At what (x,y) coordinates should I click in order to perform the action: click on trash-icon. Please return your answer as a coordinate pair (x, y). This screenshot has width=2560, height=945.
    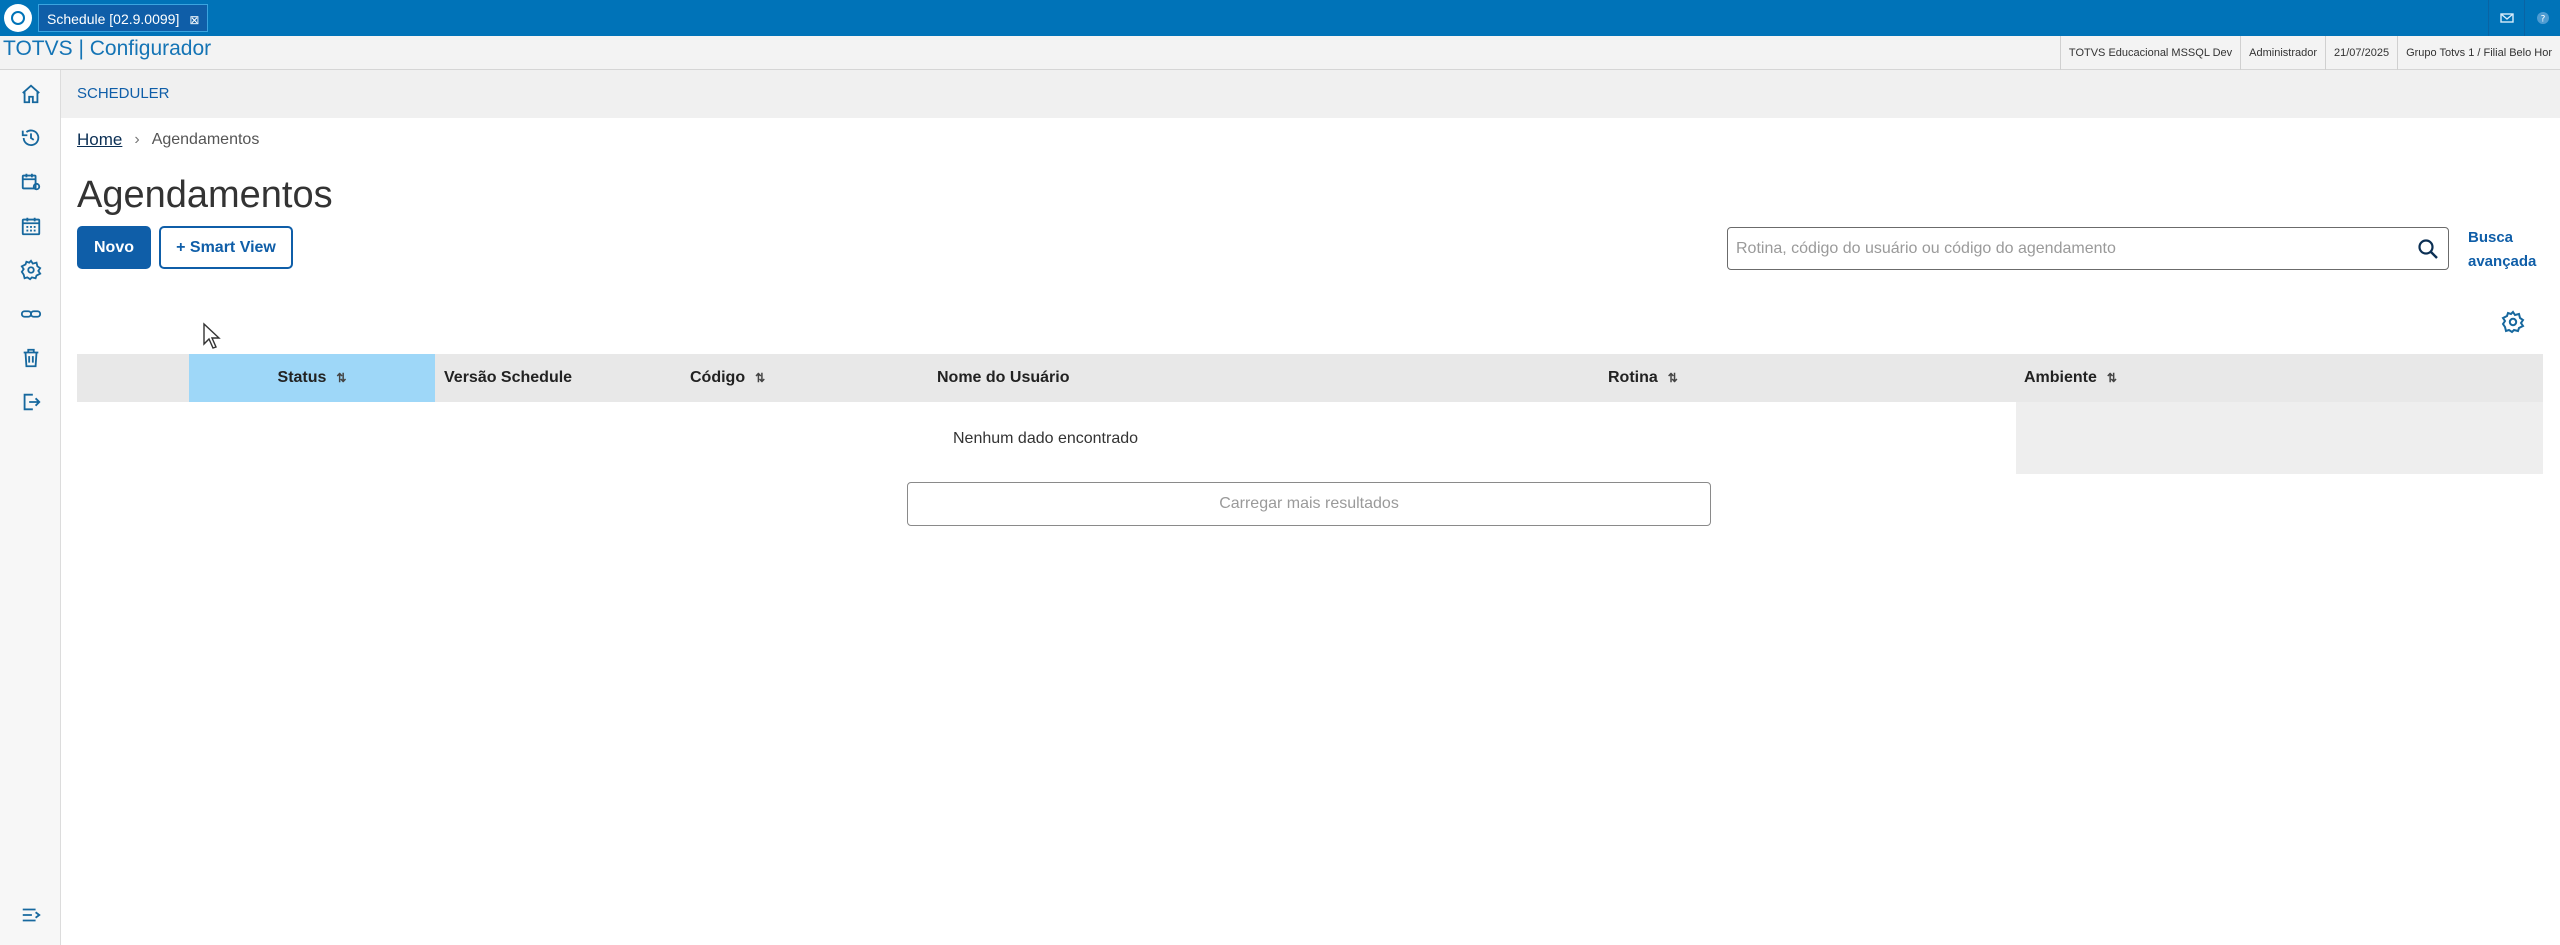
    Looking at the image, I should click on (31, 358).